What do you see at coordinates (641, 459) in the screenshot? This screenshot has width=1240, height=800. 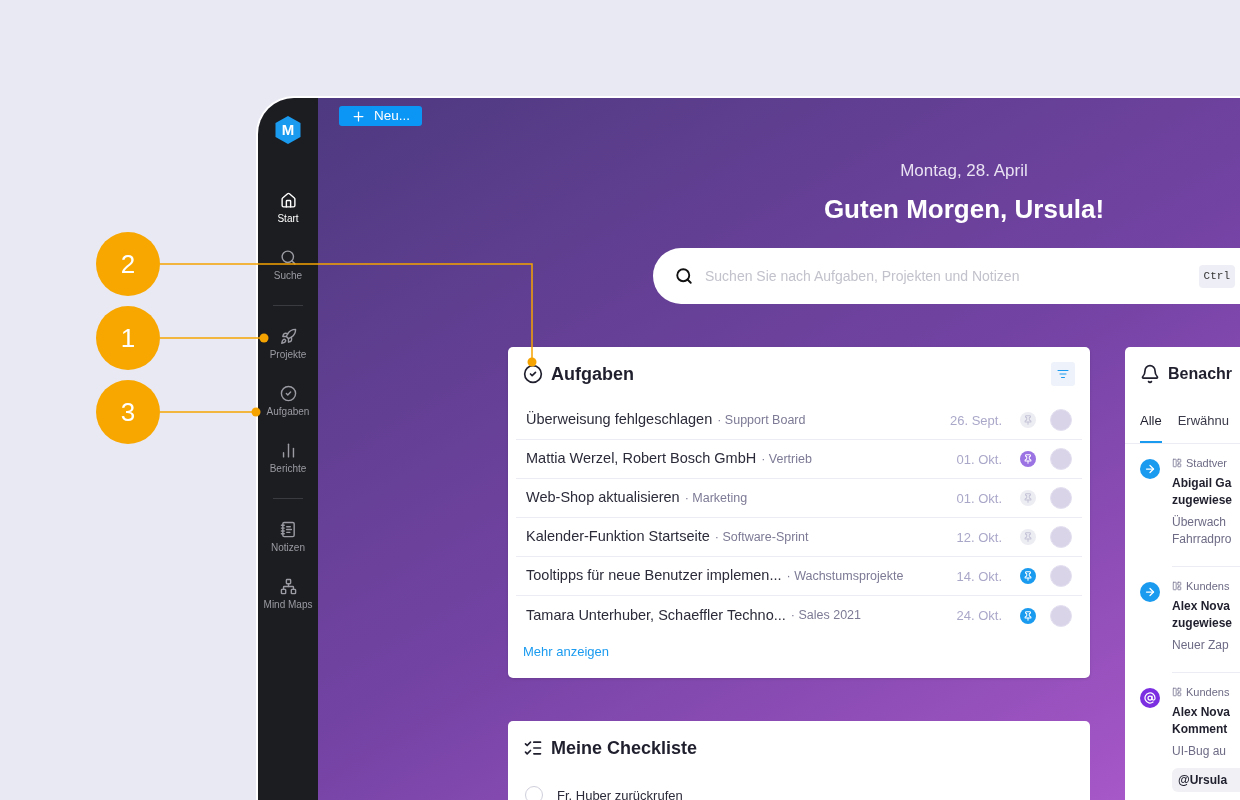 I see `task-title: Mattia Werzel, Robert Bosch GmbH` at bounding box center [641, 459].